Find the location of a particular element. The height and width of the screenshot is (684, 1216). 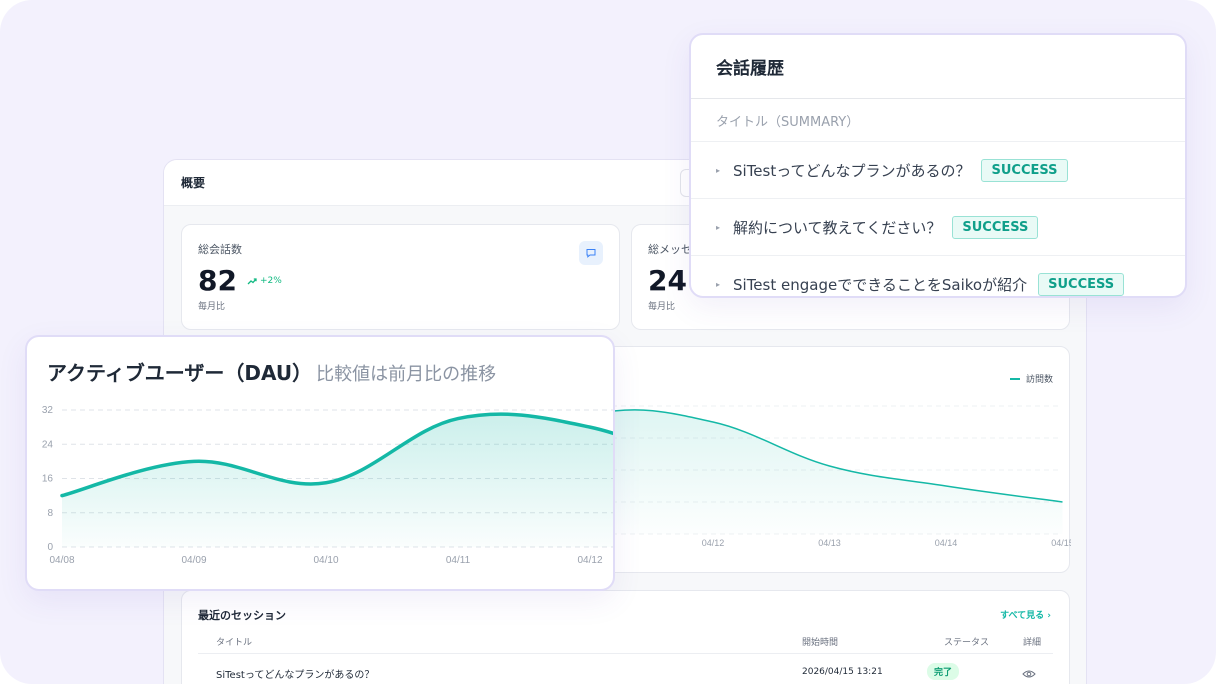

y-tick-label: 16 is located at coordinates (48, 479).